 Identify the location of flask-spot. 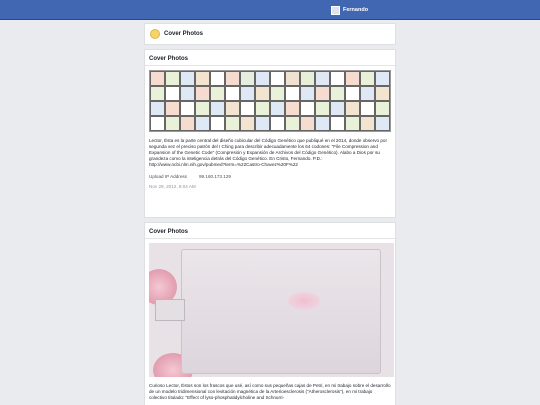
(304, 301).